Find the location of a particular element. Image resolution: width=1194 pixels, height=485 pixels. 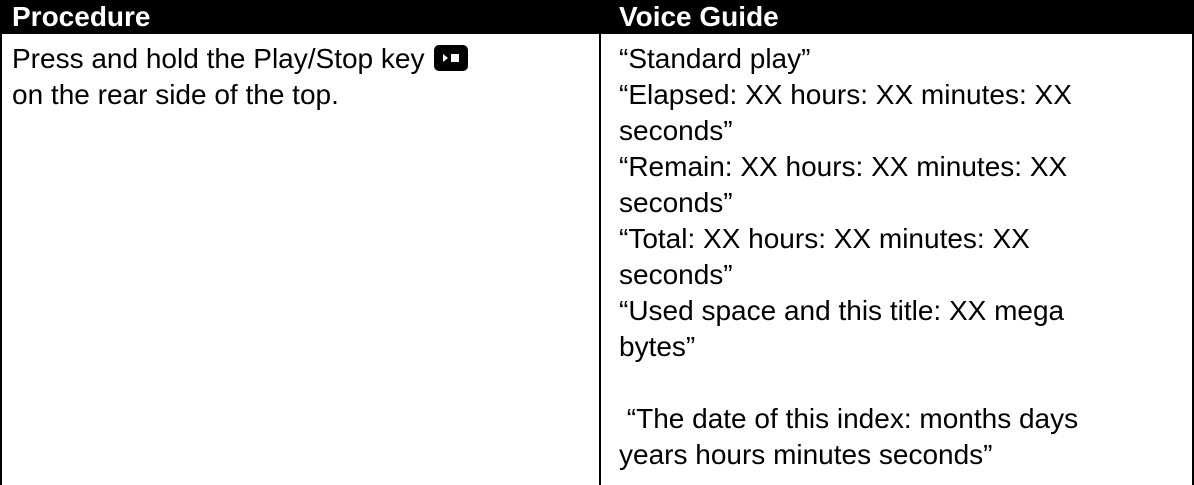

voice-line: “Standard play” is located at coordinates (715, 58).